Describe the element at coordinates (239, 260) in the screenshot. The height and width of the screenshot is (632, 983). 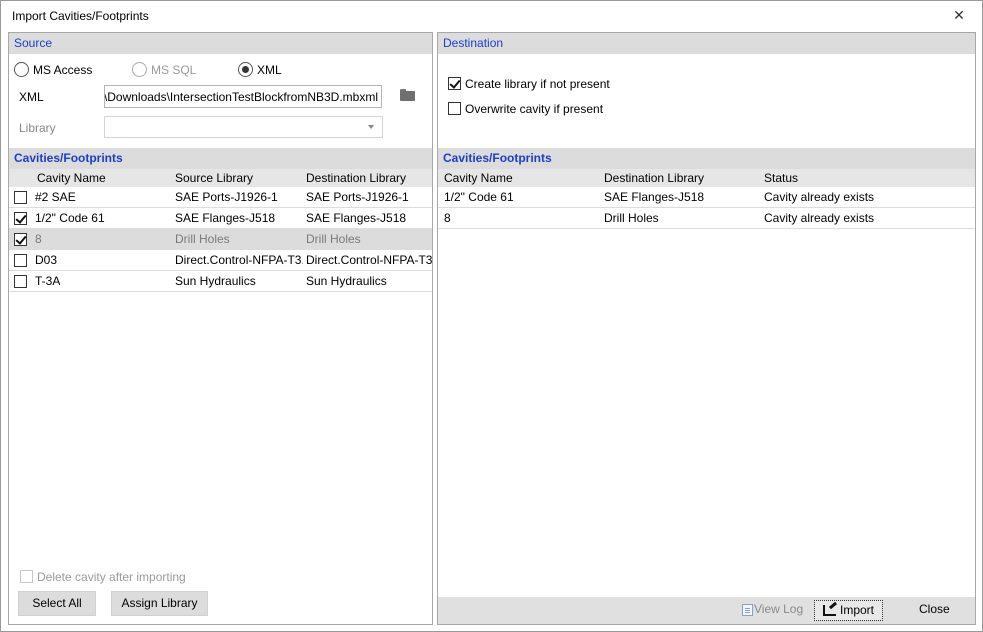
I see `source-library: Direct.Control-NFPA-T3.5` at that location.